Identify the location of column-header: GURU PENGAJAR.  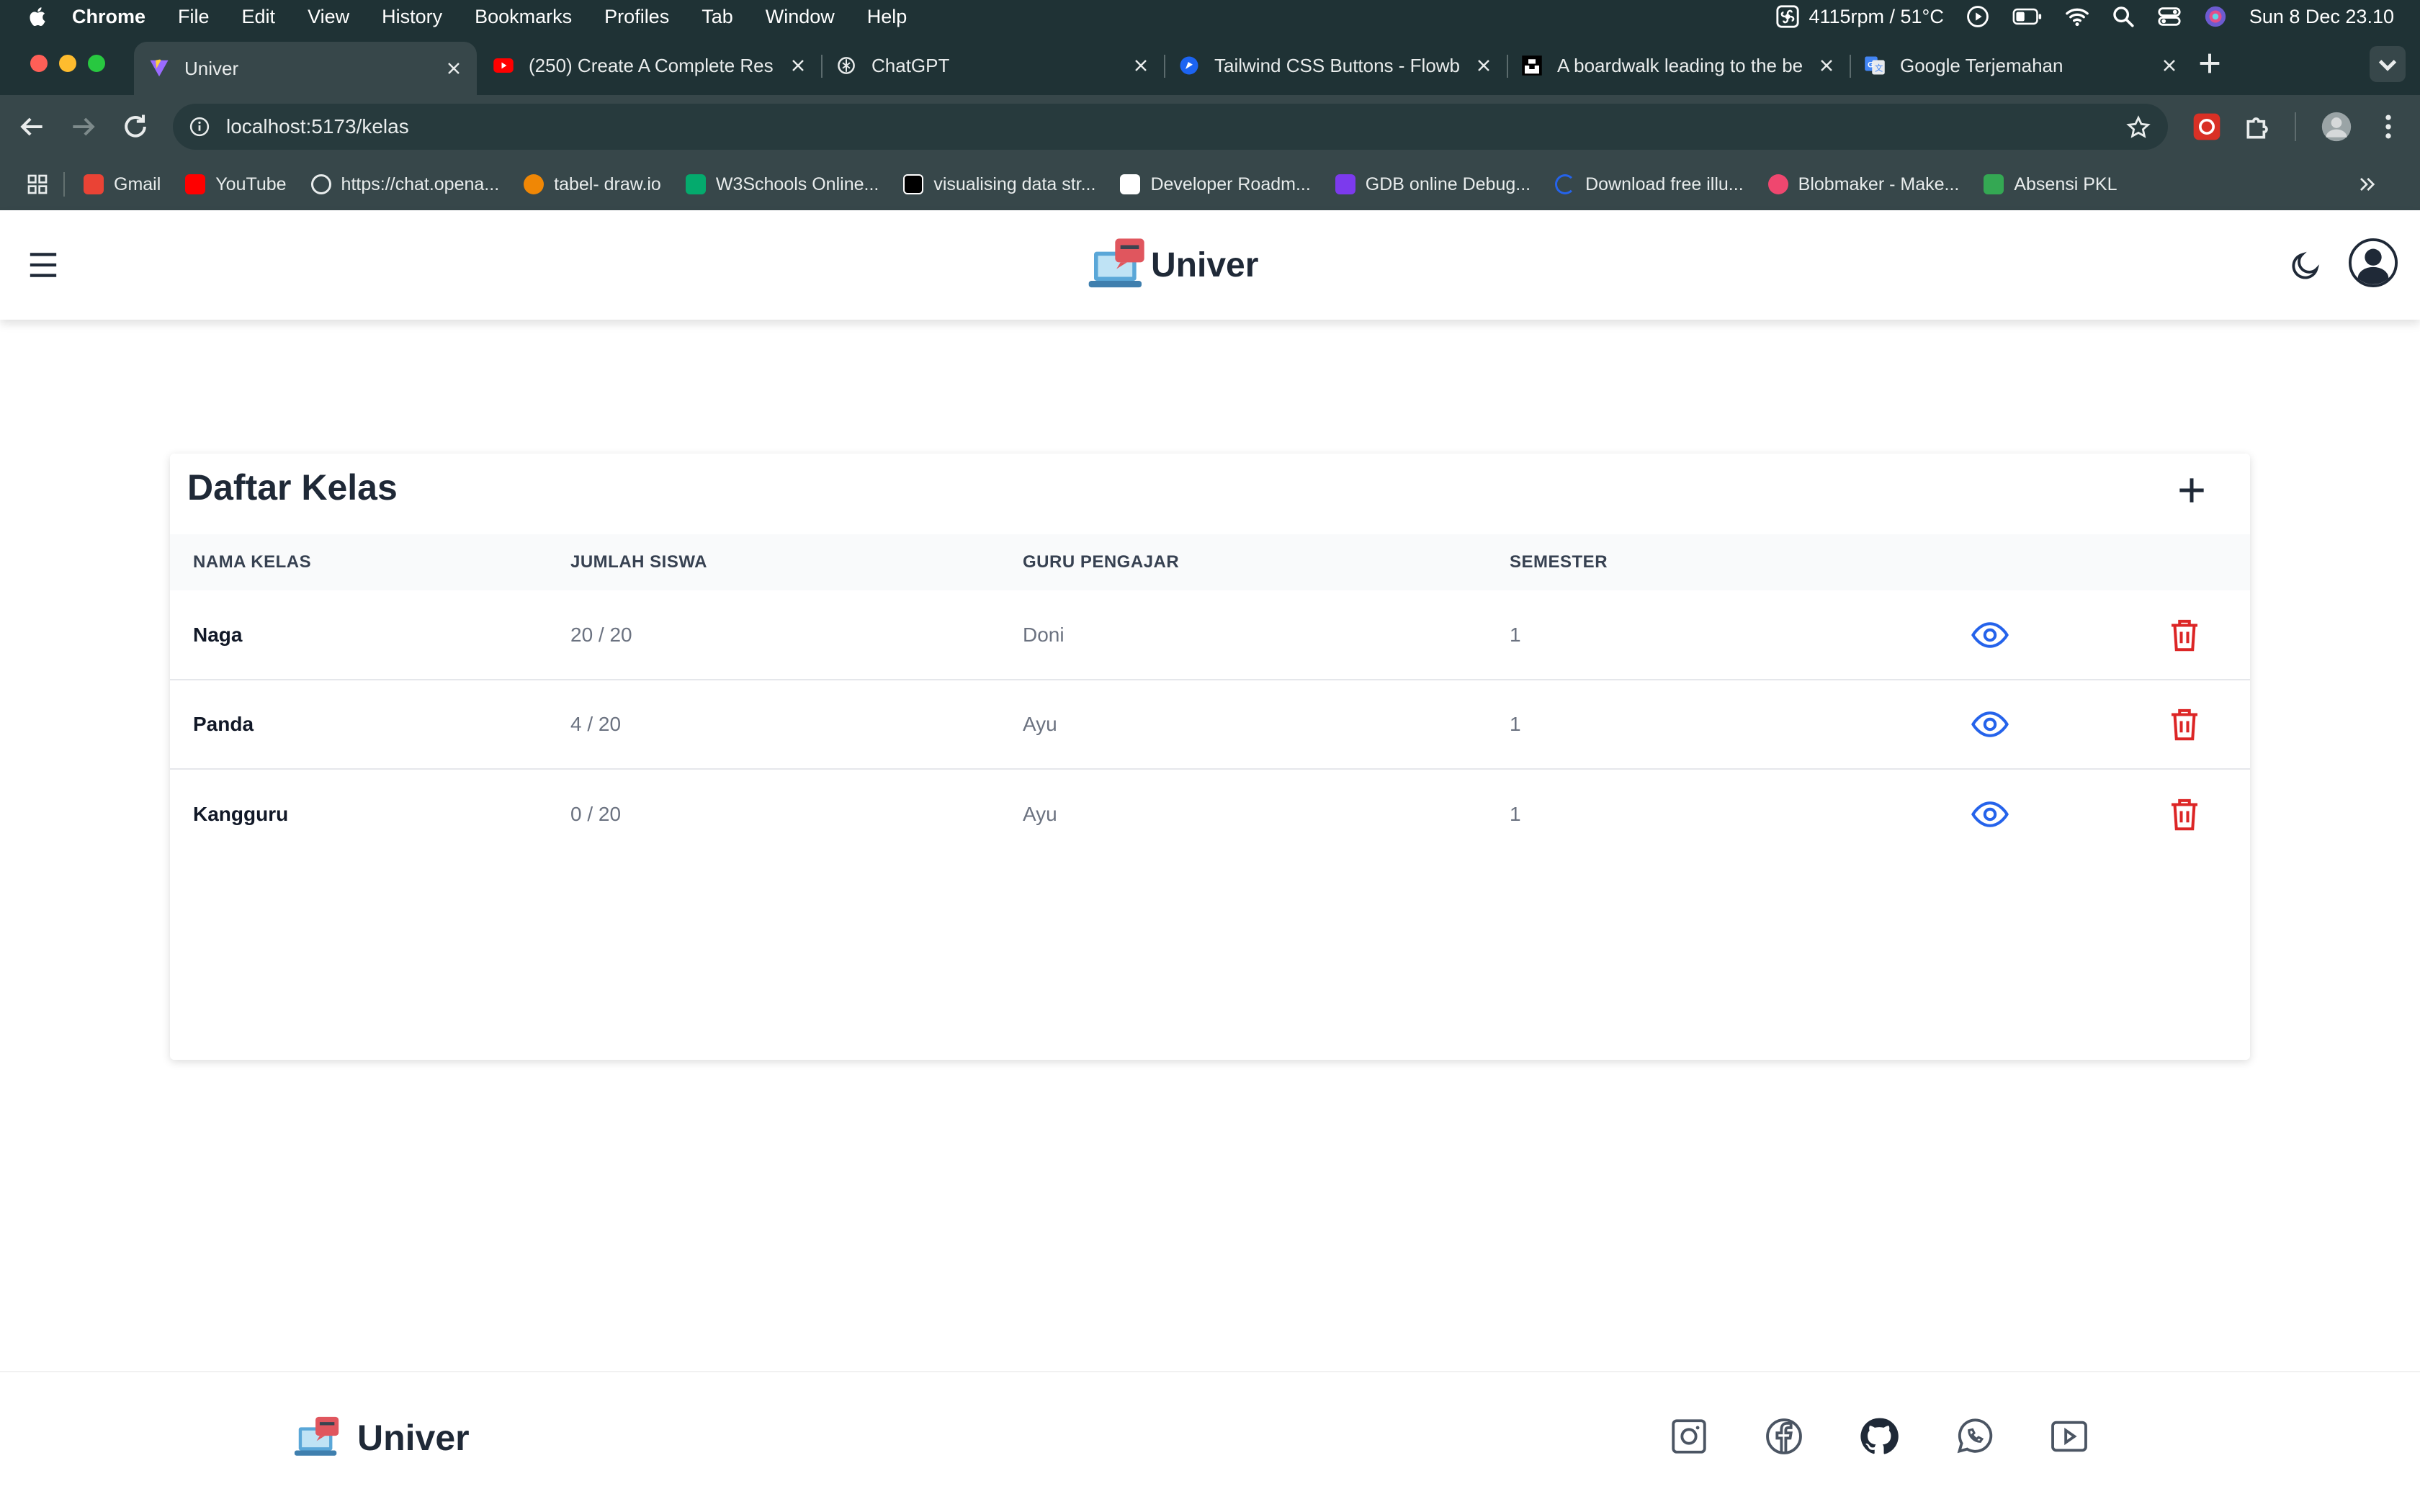
(1101, 562).